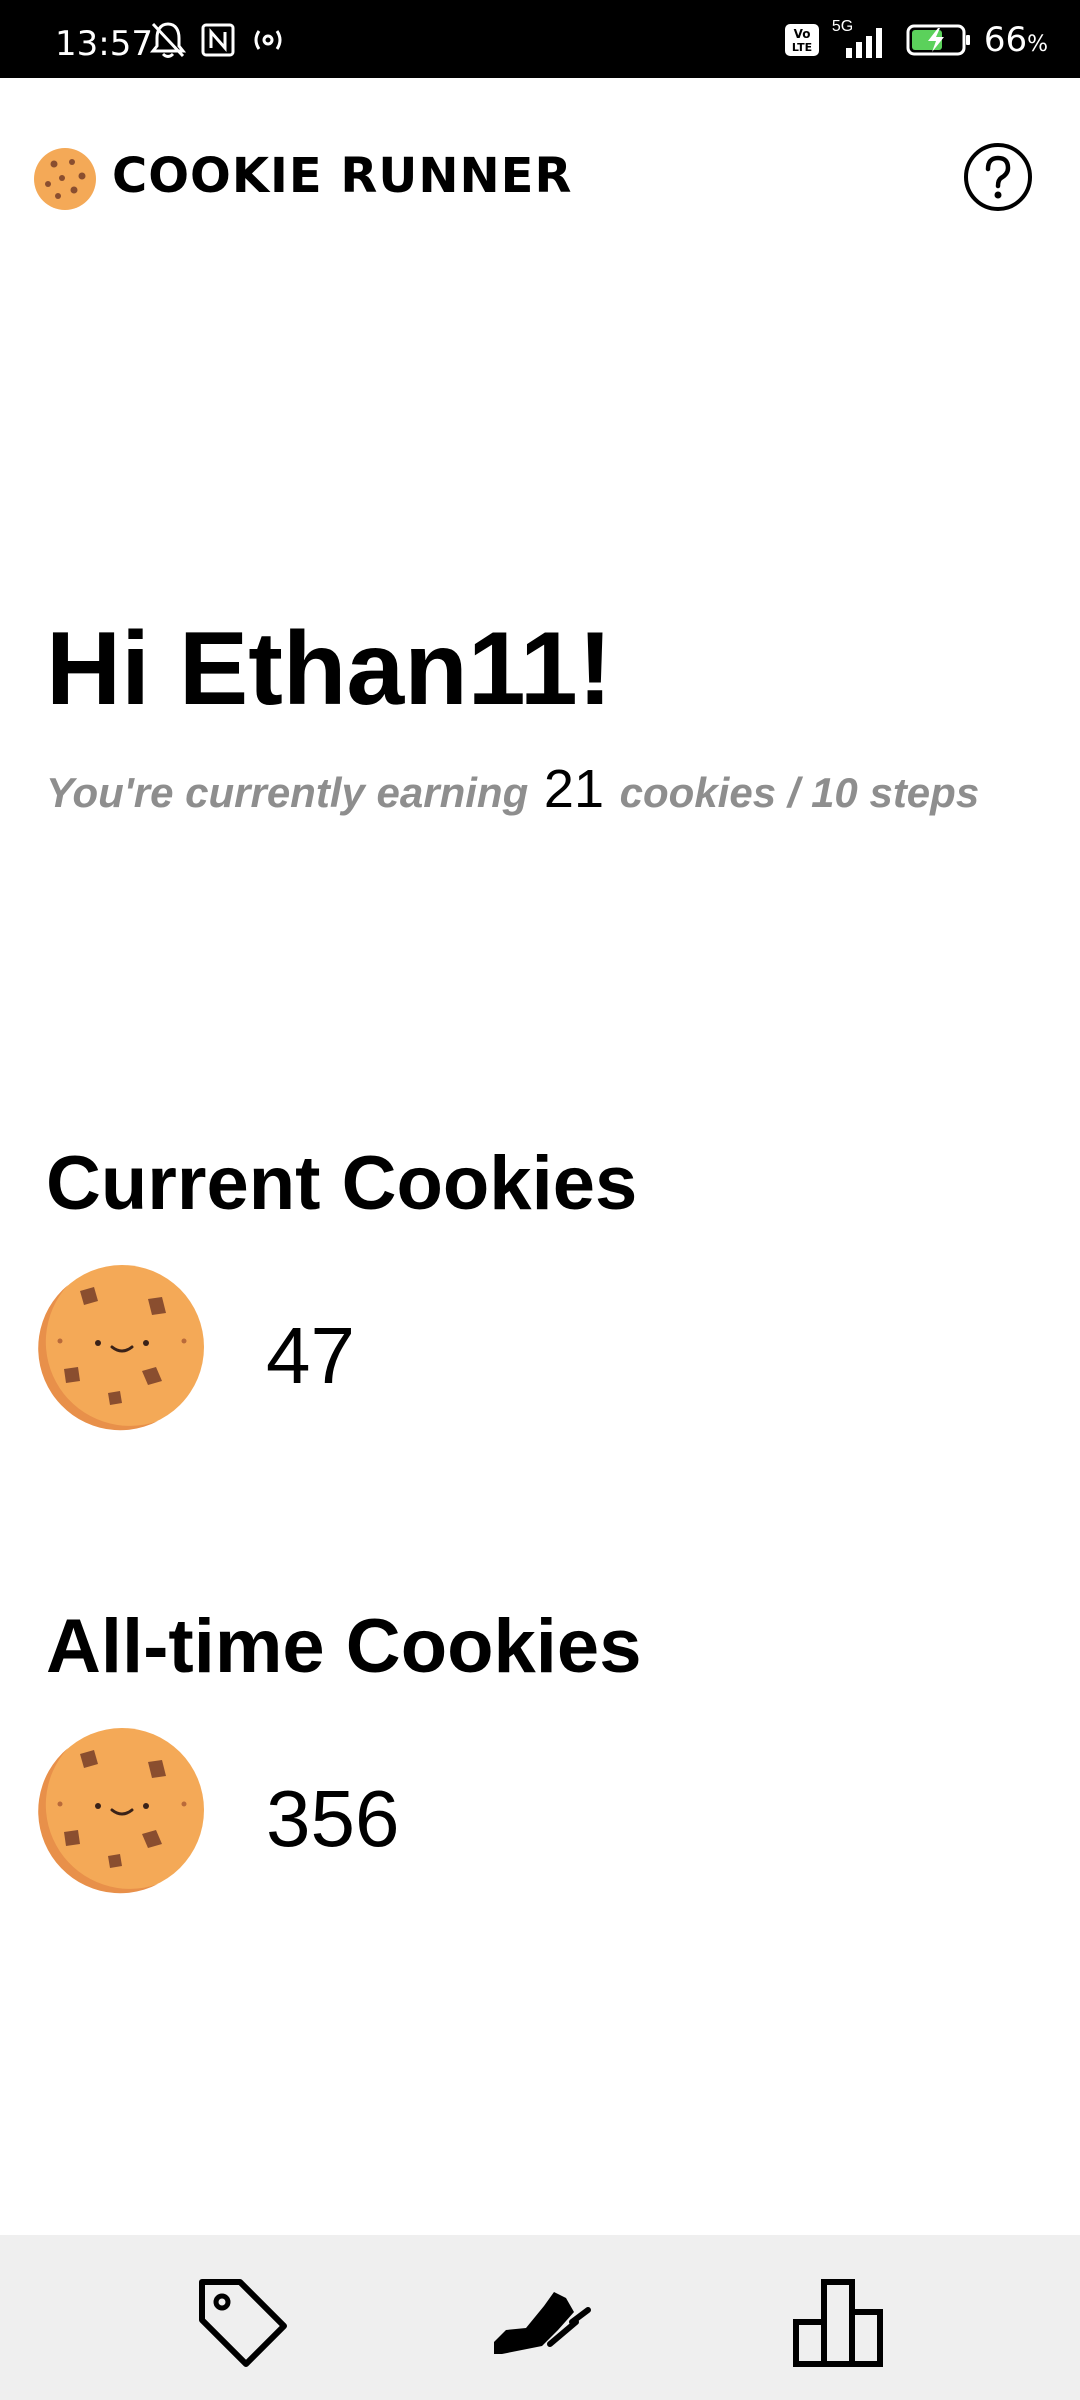 This screenshot has height=2400, width=1080. I want to click on svg-text: Vo, so click(801, 34).